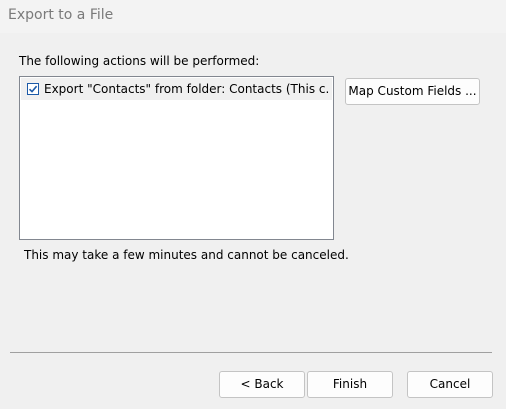 The height and width of the screenshot is (409, 506). I want to click on actions-intro-label: The following actions will be performed:, so click(139, 61).